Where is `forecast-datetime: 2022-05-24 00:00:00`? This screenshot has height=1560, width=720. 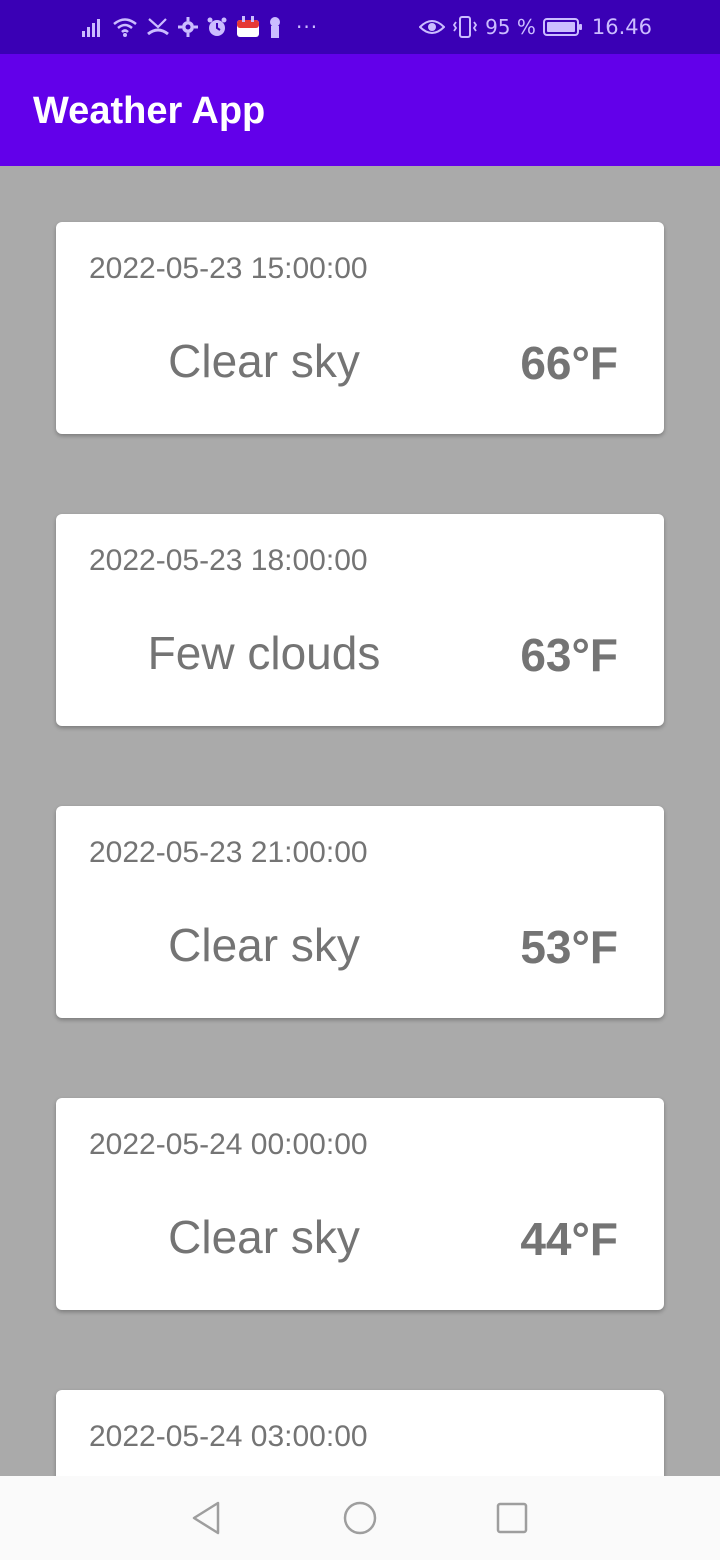 forecast-datetime: 2022-05-24 00:00:00 is located at coordinates (228, 1144).